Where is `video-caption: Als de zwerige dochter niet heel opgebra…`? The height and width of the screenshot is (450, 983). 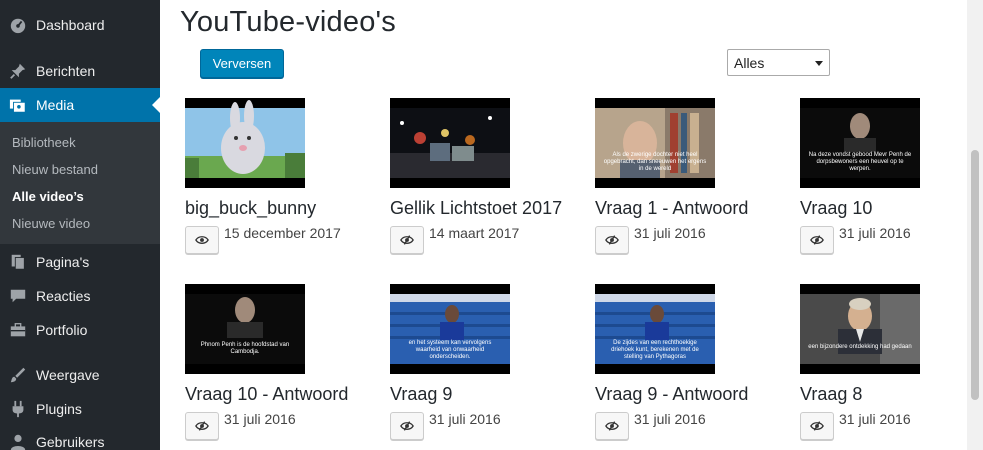 video-caption: Als de zwerige dochter niet heel opgebra… is located at coordinates (655, 162).